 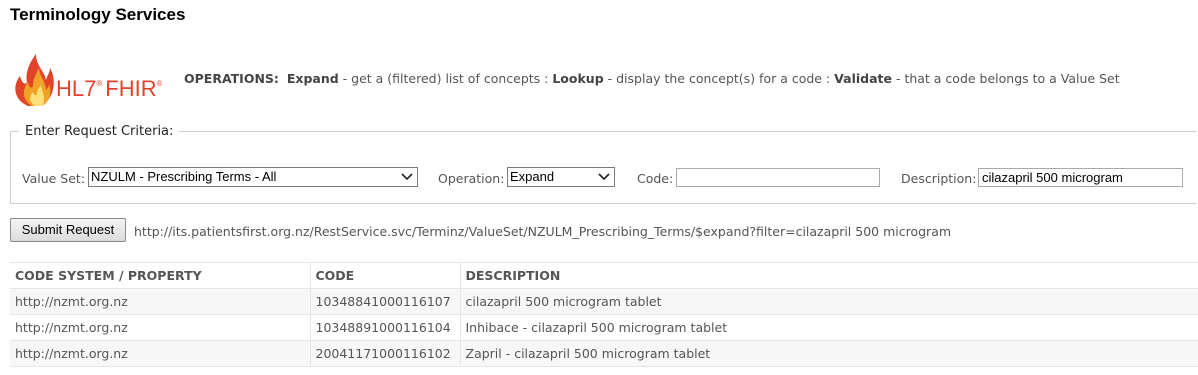 I want to click on code-label: Code:, so click(x=655, y=178).